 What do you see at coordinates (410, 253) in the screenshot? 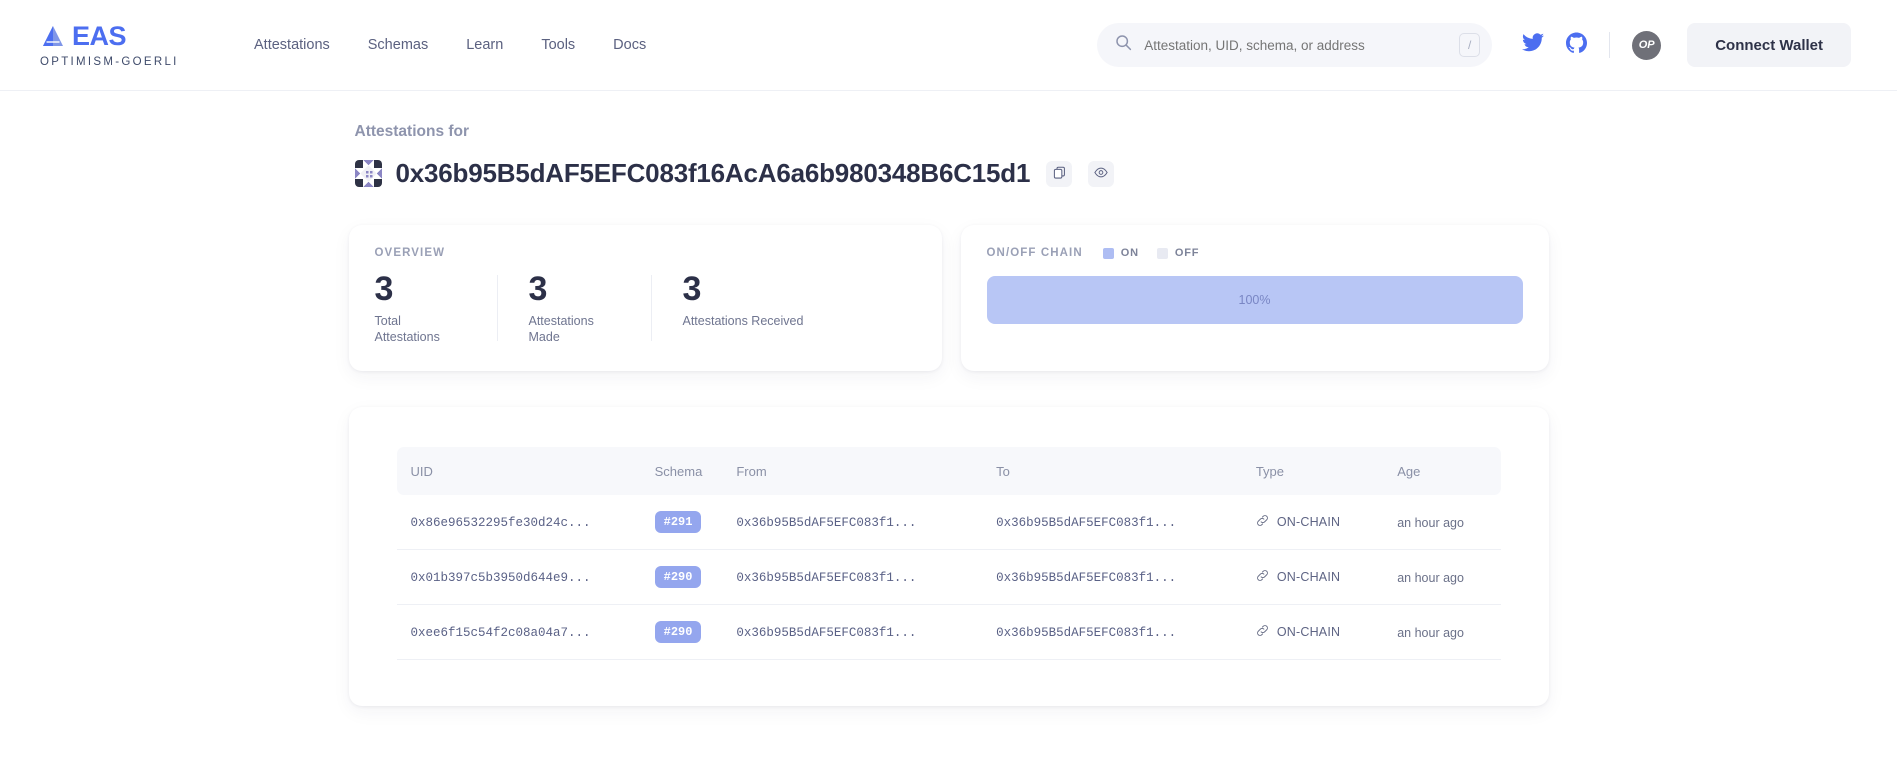
I see `overview-card-label: OVERVIEW` at bounding box center [410, 253].